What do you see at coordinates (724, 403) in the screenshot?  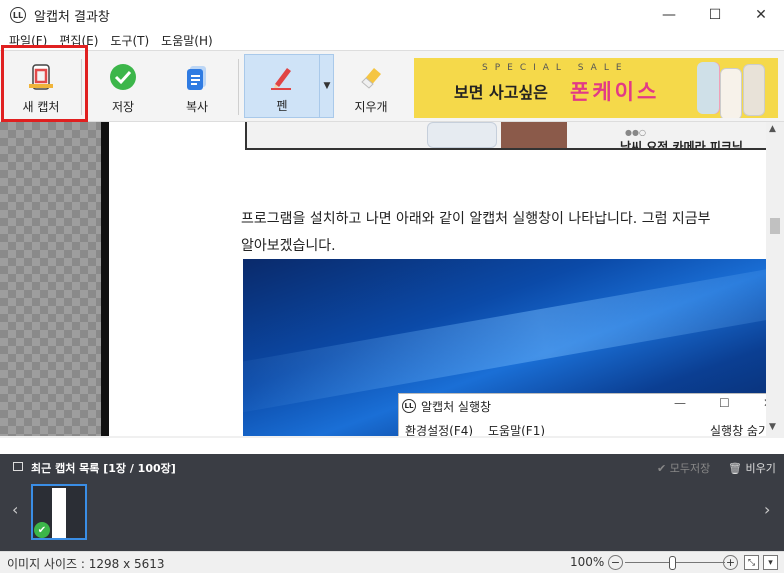 I see `maximize-icon: ☐` at bounding box center [724, 403].